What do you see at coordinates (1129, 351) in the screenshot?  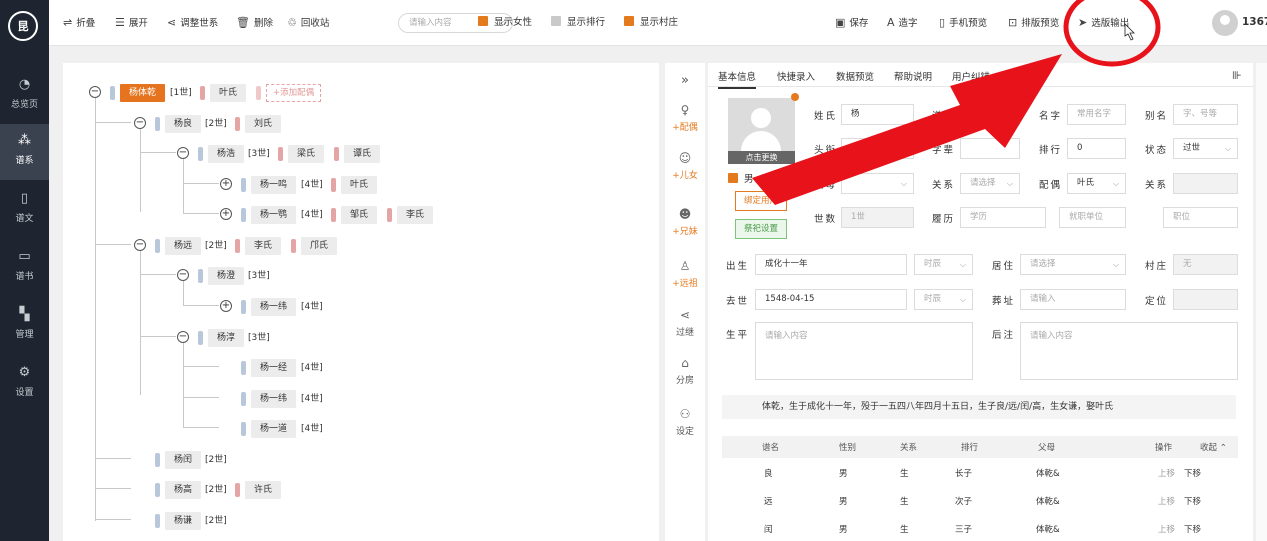 I see `descendants-textarea: 请输入内容` at bounding box center [1129, 351].